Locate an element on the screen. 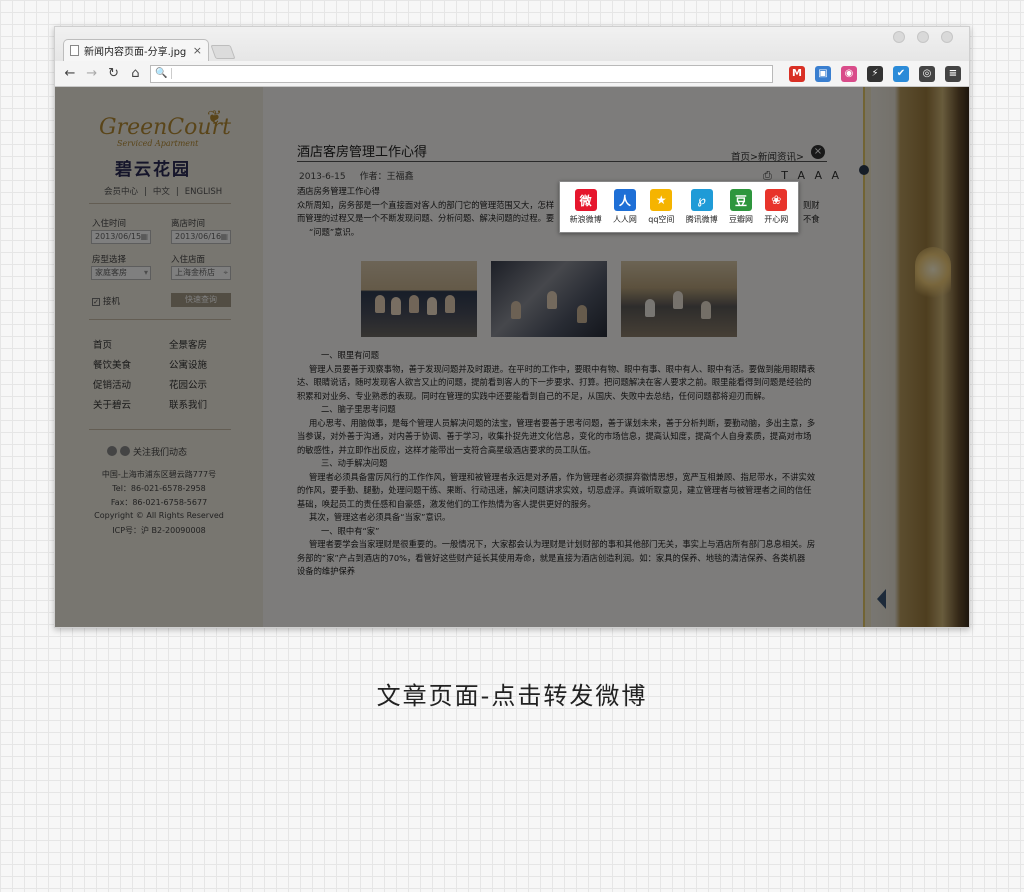  share-kaixin-button: ❀ 开心网 is located at coordinates (776, 207).